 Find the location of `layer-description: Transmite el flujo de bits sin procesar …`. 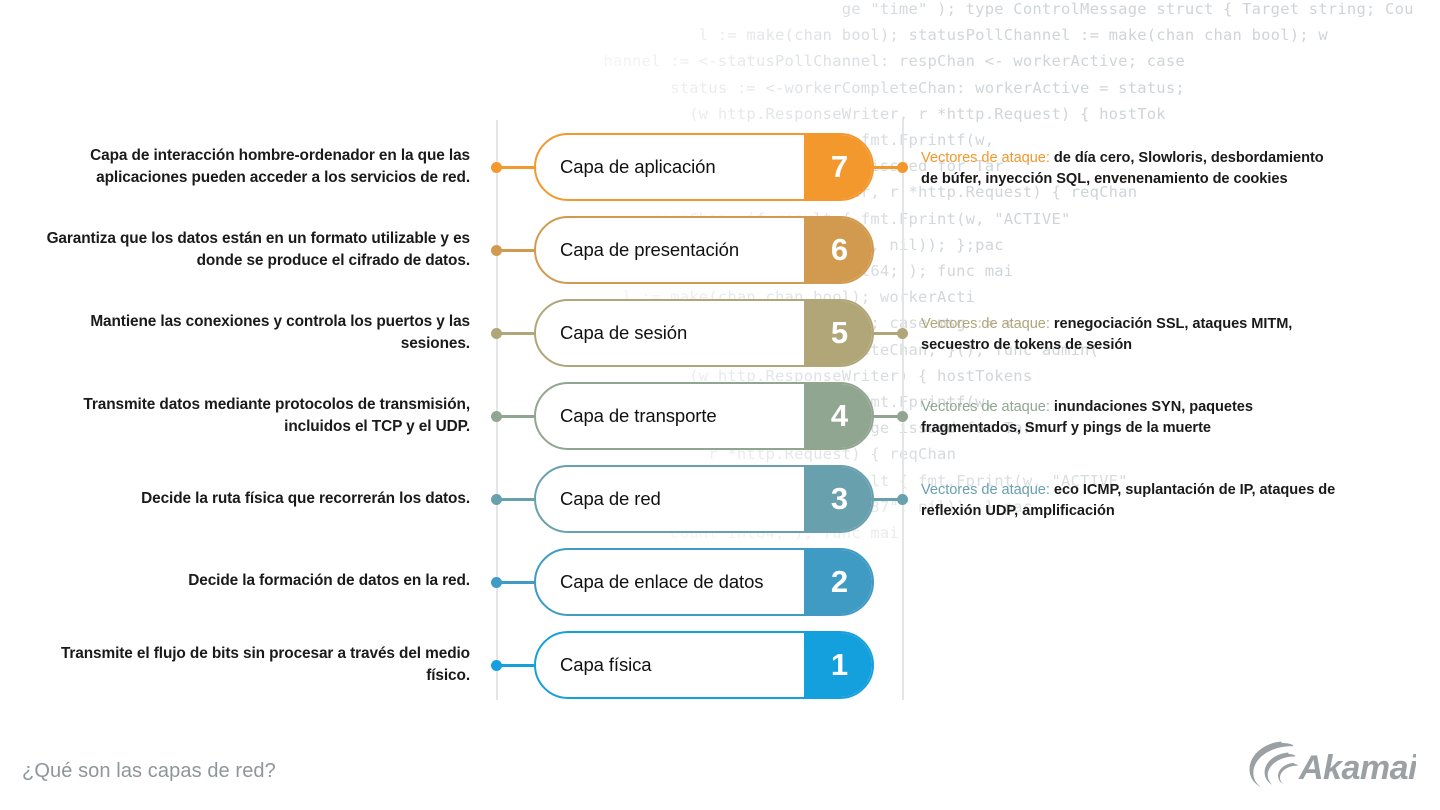

layer-description: Transmite el flujo de bits sin procesar … is located at coordinates (265, 664).